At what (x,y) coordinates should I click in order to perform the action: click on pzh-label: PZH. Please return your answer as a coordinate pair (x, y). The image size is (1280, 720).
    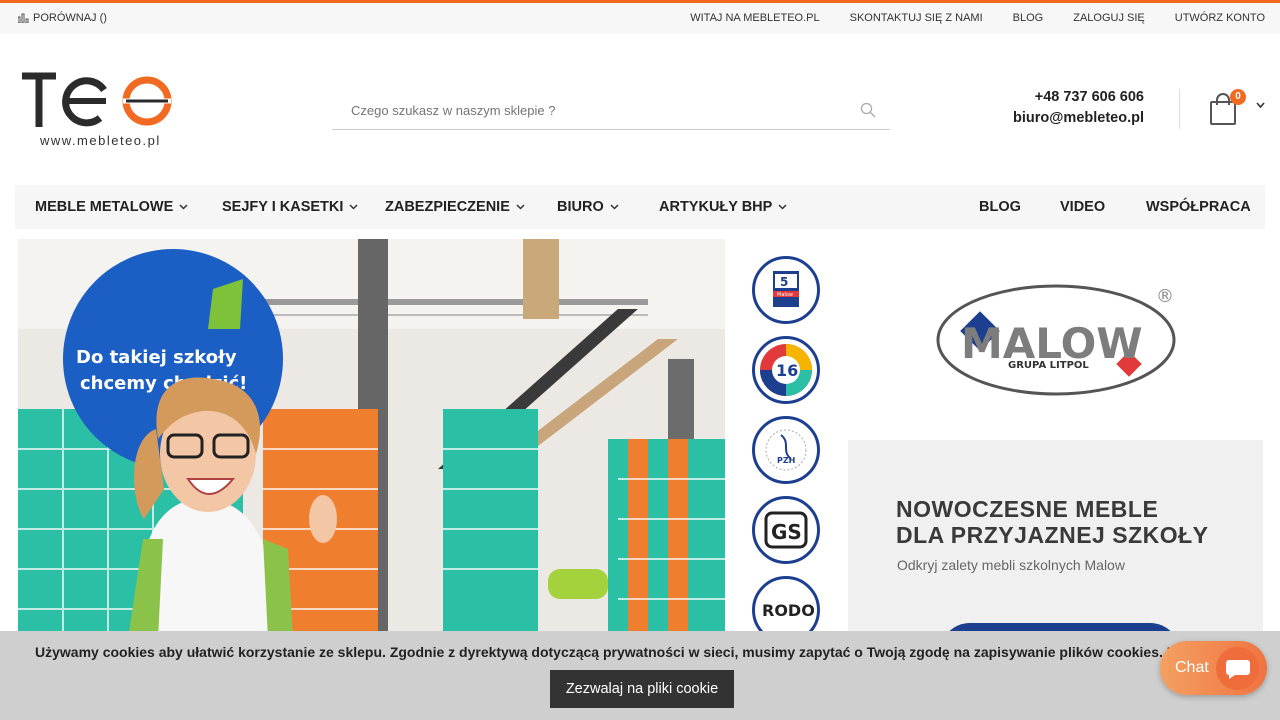
    Looking at the image, I should click on (786, 460).